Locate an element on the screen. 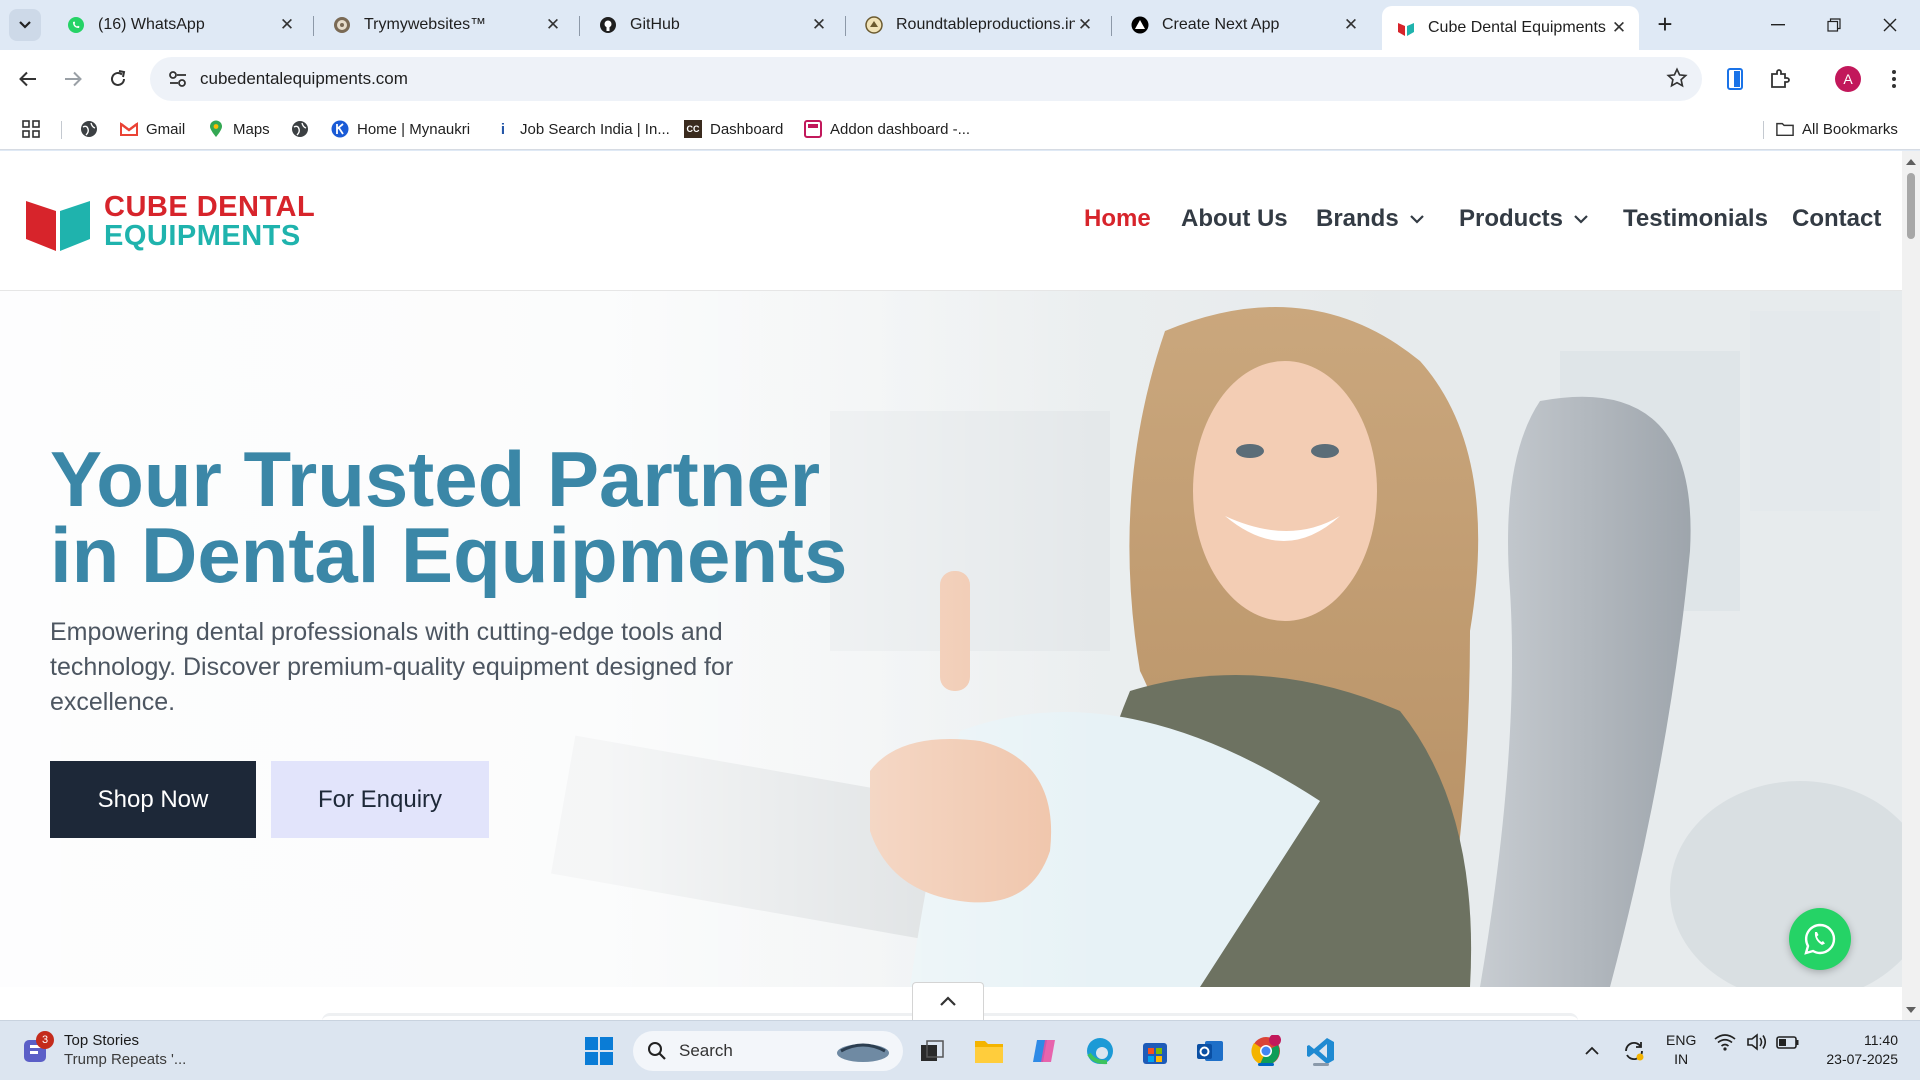 The width and height of the screenshot is (1920, 1080). scroll-up-arrow-icon is located at coordinates (1911, 161).